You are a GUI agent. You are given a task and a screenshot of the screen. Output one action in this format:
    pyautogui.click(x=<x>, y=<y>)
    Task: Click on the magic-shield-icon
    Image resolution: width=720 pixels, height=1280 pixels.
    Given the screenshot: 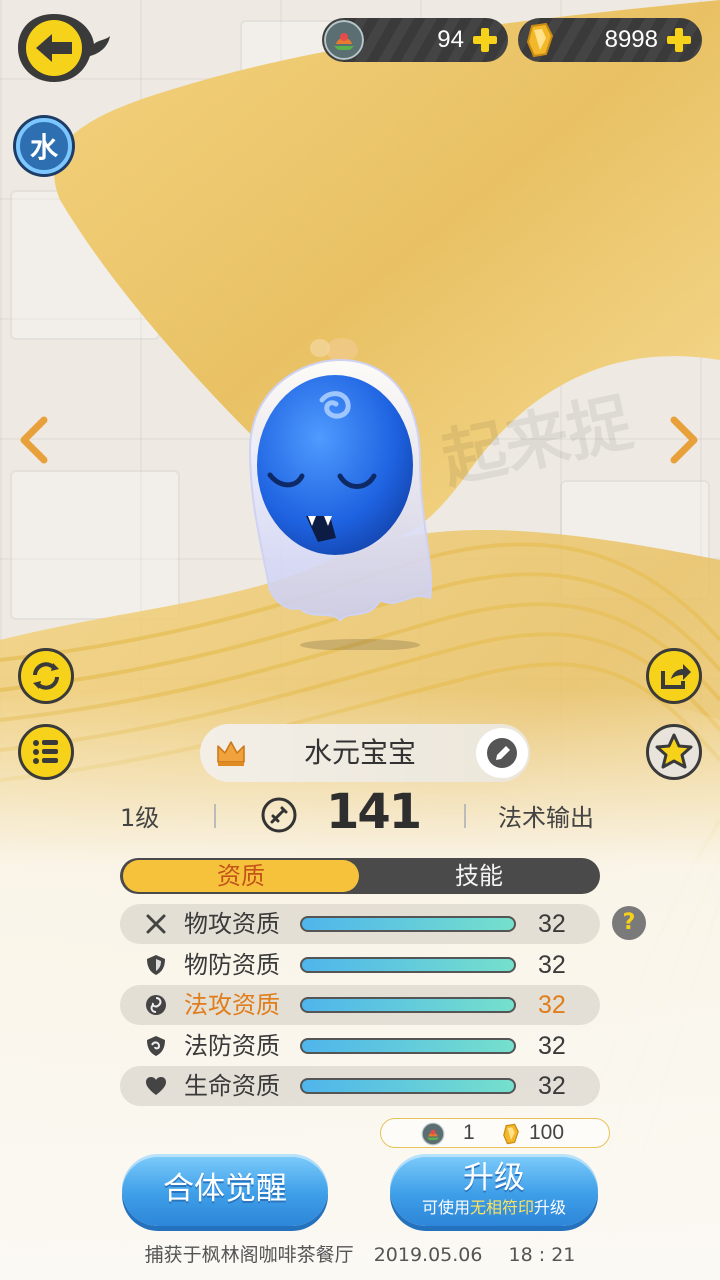 What is the action you would take?
    pyautogui.click(x=156, y=1045)
    